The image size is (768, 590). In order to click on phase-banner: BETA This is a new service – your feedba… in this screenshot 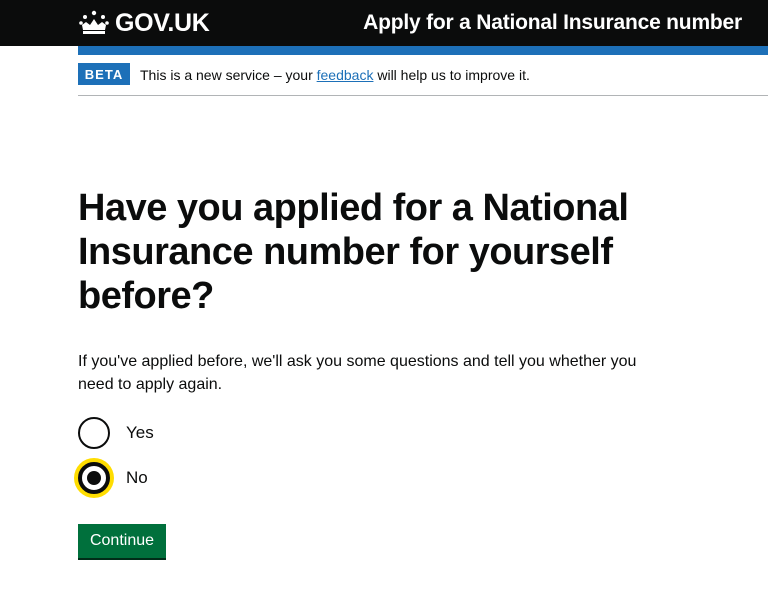, I will do `click(423, 79)`.